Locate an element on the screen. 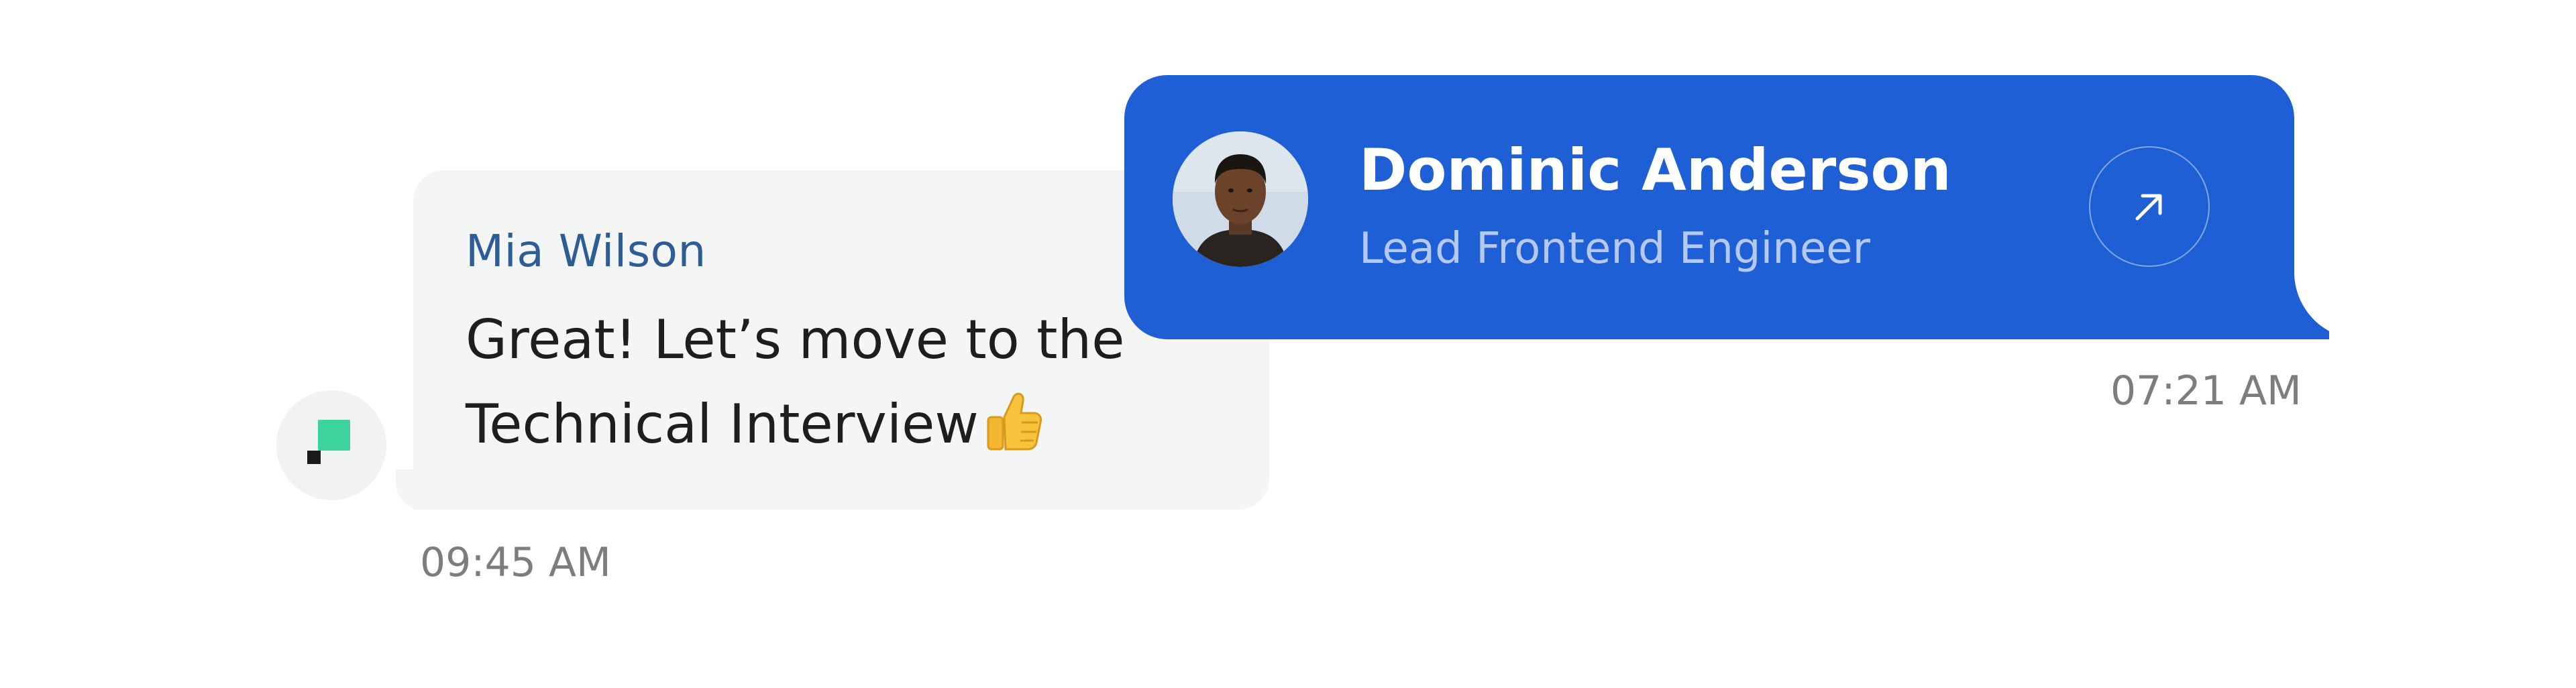 This screenshot has width=2576, height=688. open-contact-button is located at coordinates (2149, 206).